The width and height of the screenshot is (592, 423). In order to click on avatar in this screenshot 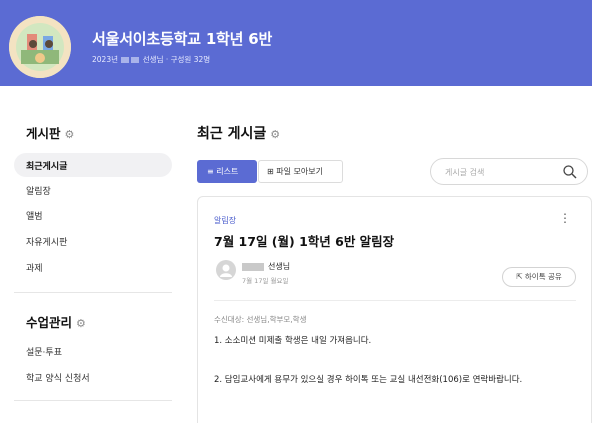, I will do `click(226, 270)`.